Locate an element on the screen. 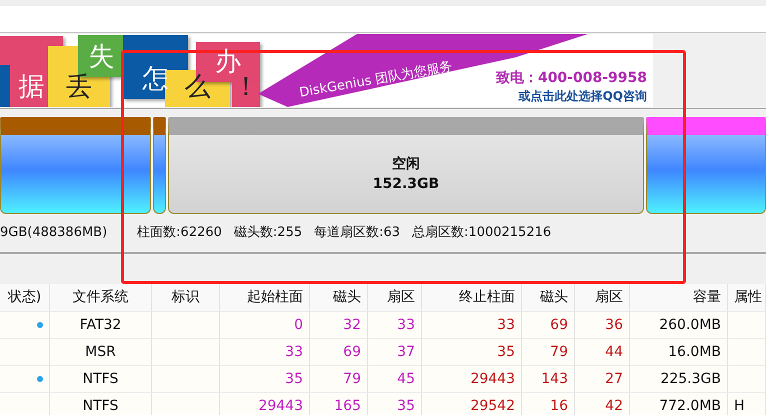  table-cell: 42 is located at coordinates (602, 404).